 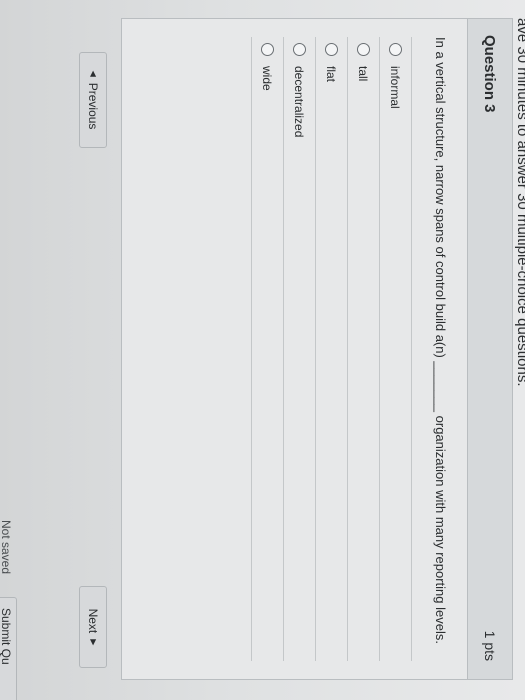 What do you see at coordinates (93, 621) in the screenshot?
I see `next-label: Next` at bounding box center [93, 621].